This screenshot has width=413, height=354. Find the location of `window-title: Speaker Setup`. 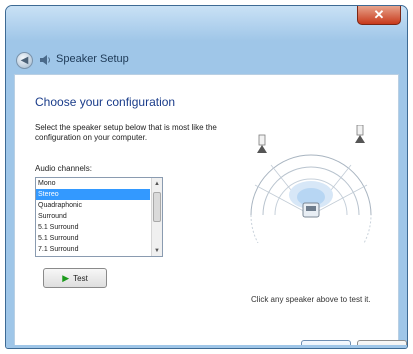

window-title: Speaker Setup is located at coordinates (92, 59).